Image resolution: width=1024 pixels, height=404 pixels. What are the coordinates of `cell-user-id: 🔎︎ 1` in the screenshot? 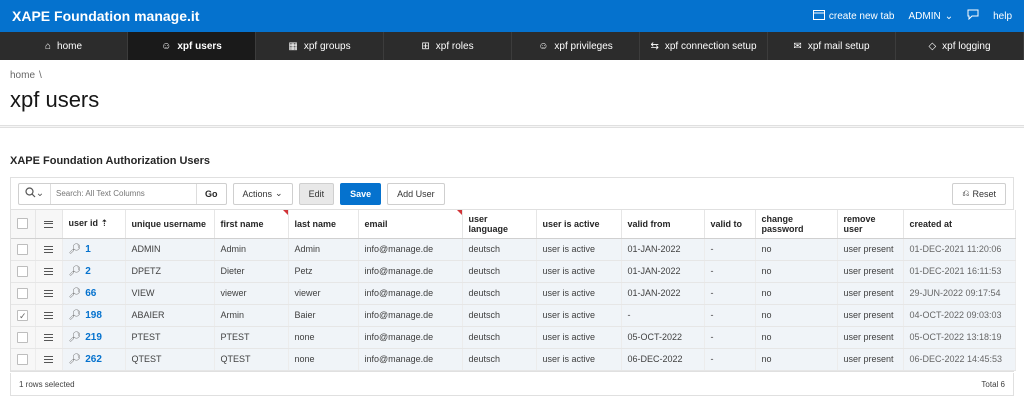 It's located at (94, 249).